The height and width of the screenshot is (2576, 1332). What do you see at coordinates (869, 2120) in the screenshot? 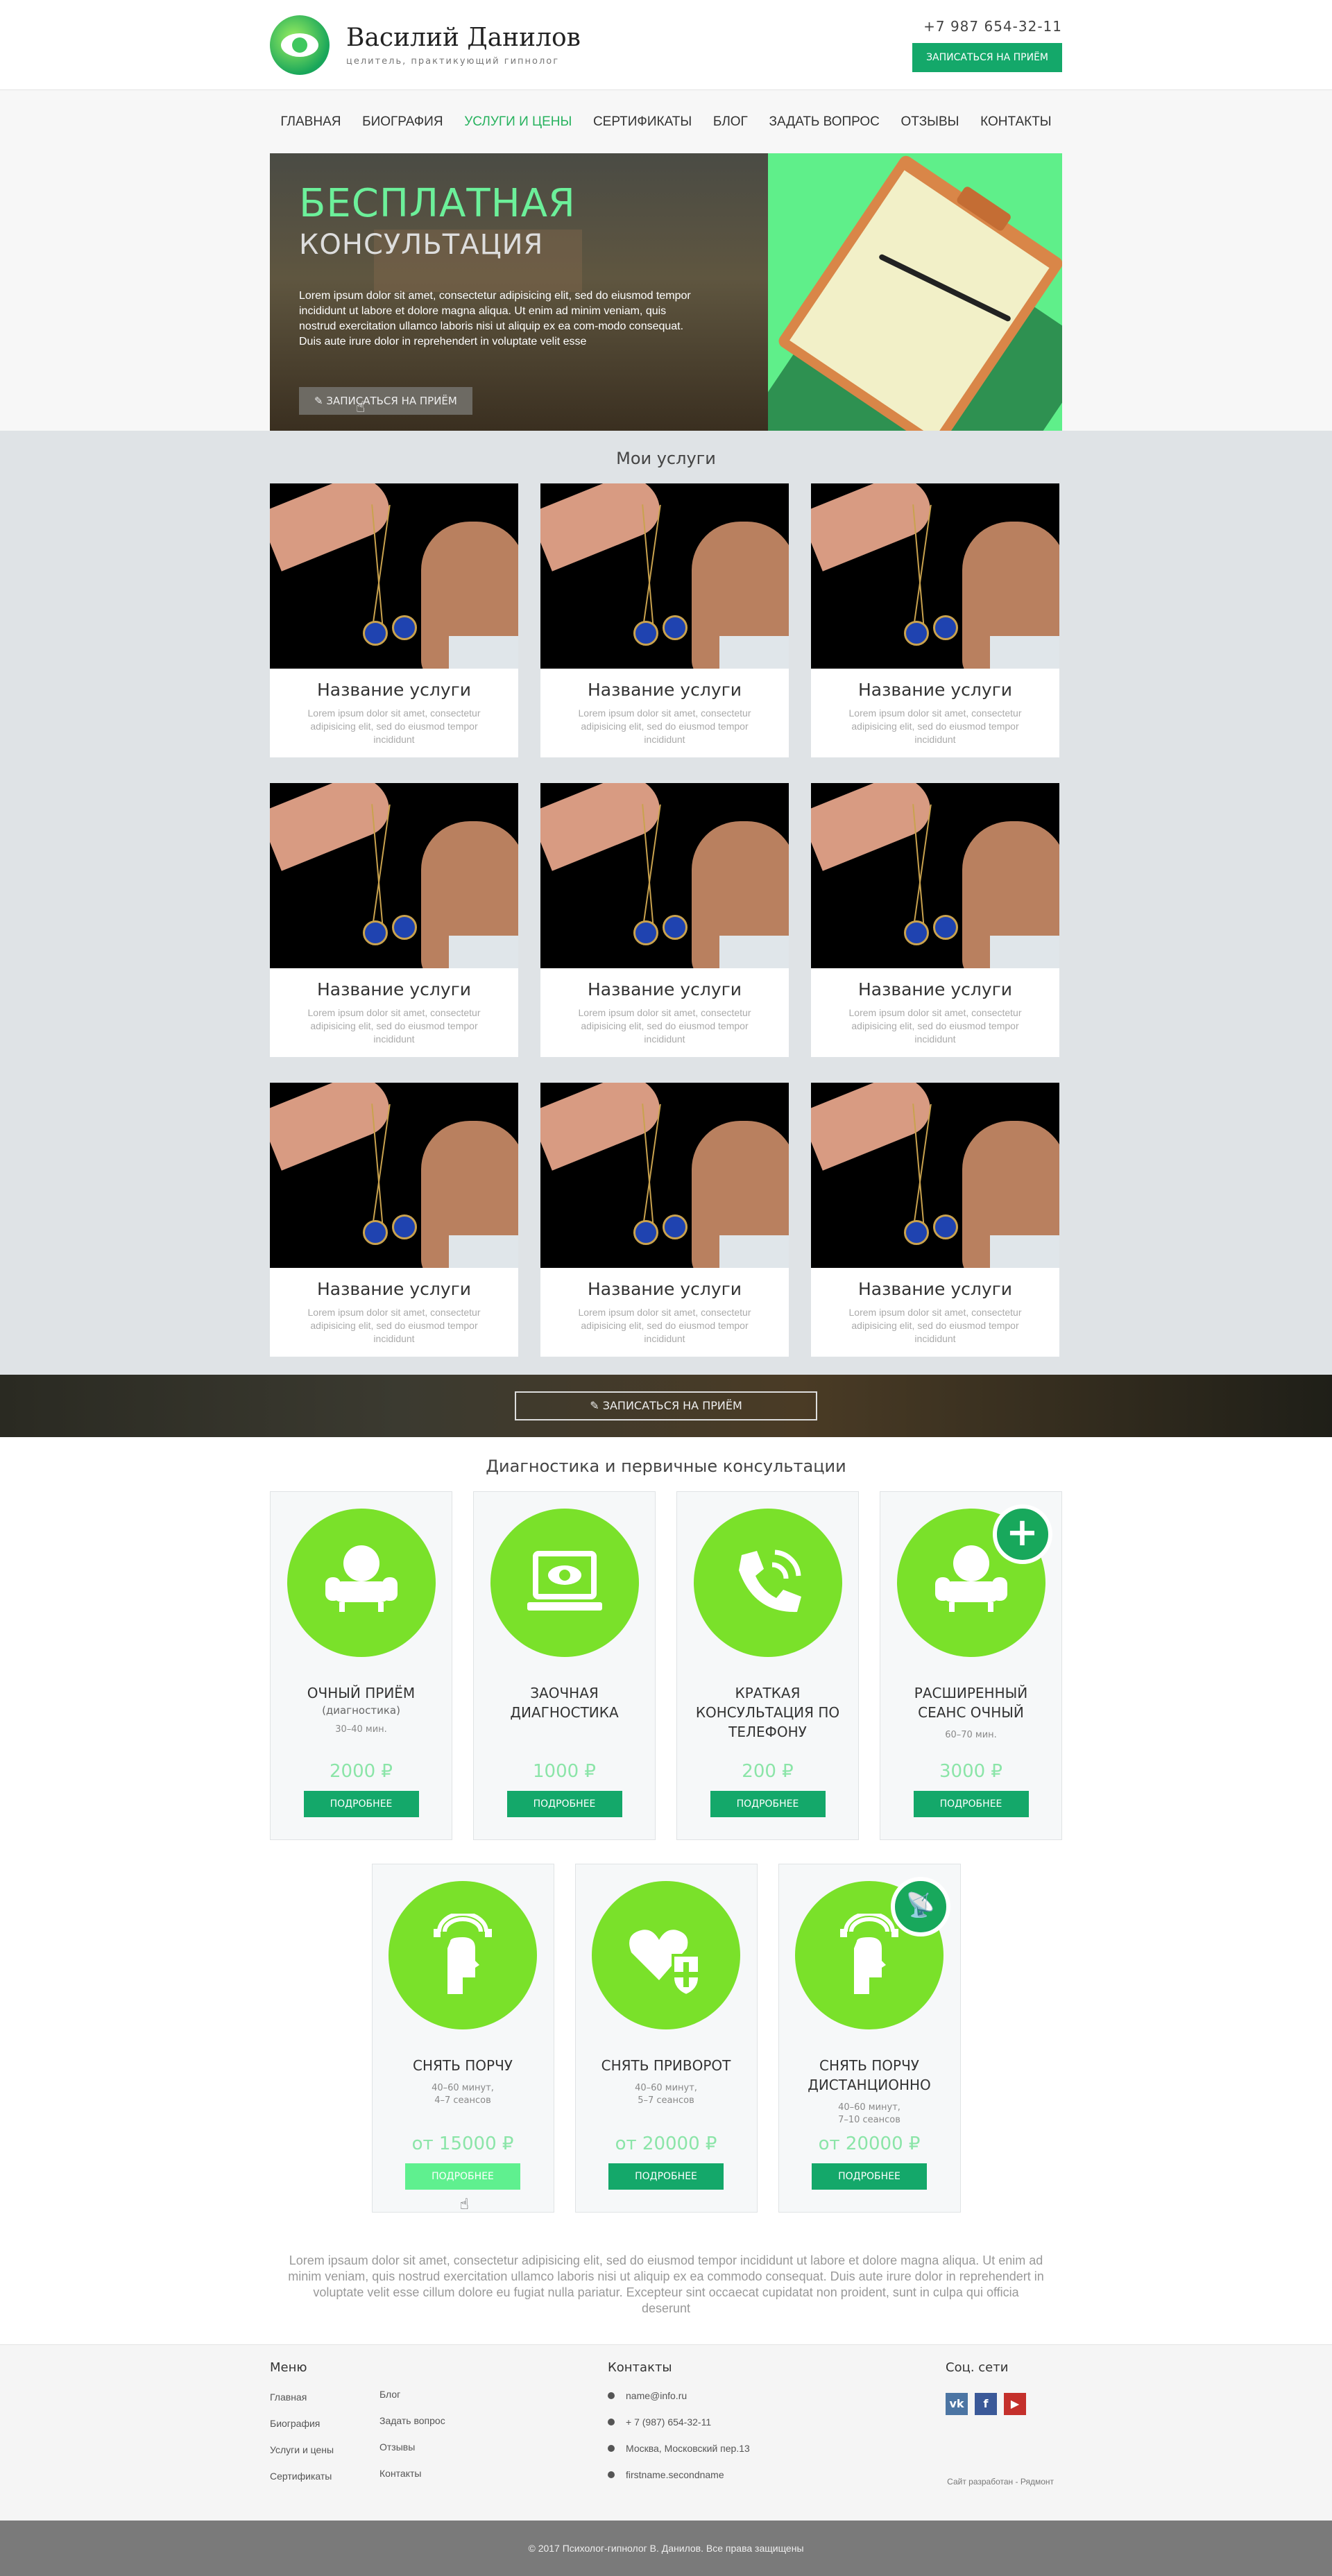
I see `sessions-line: 7–10 сеансов` at bounding box center [869, 2120].